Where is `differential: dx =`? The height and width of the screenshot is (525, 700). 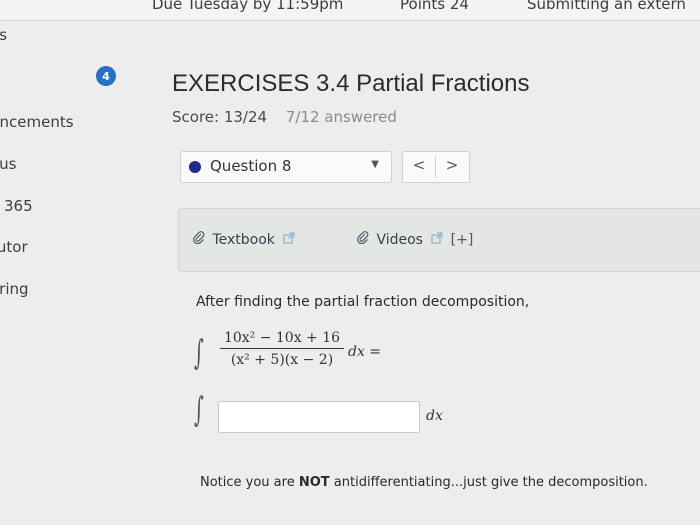 differential: dx = is located at coordinates (365, 352).